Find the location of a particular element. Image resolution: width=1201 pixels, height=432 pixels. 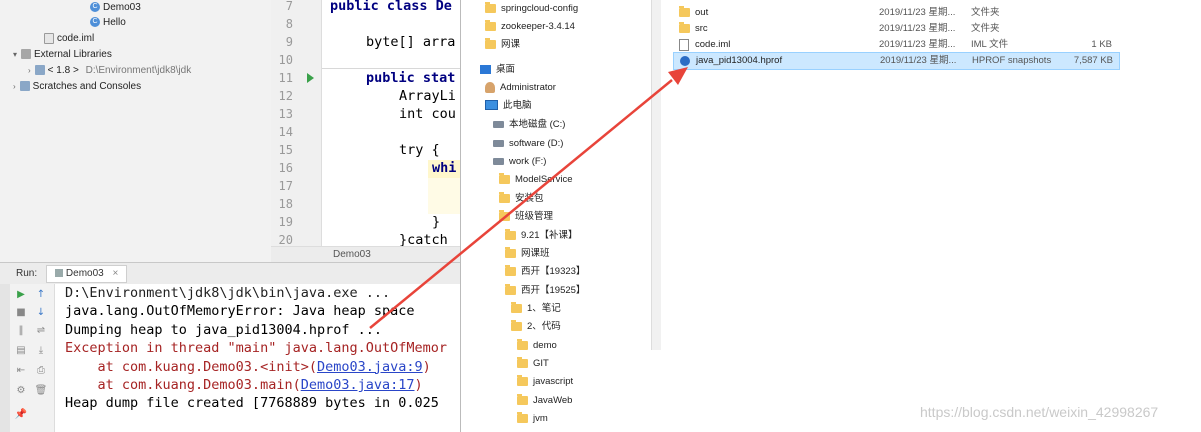

arrow-line is located at coordinates (521, 204).